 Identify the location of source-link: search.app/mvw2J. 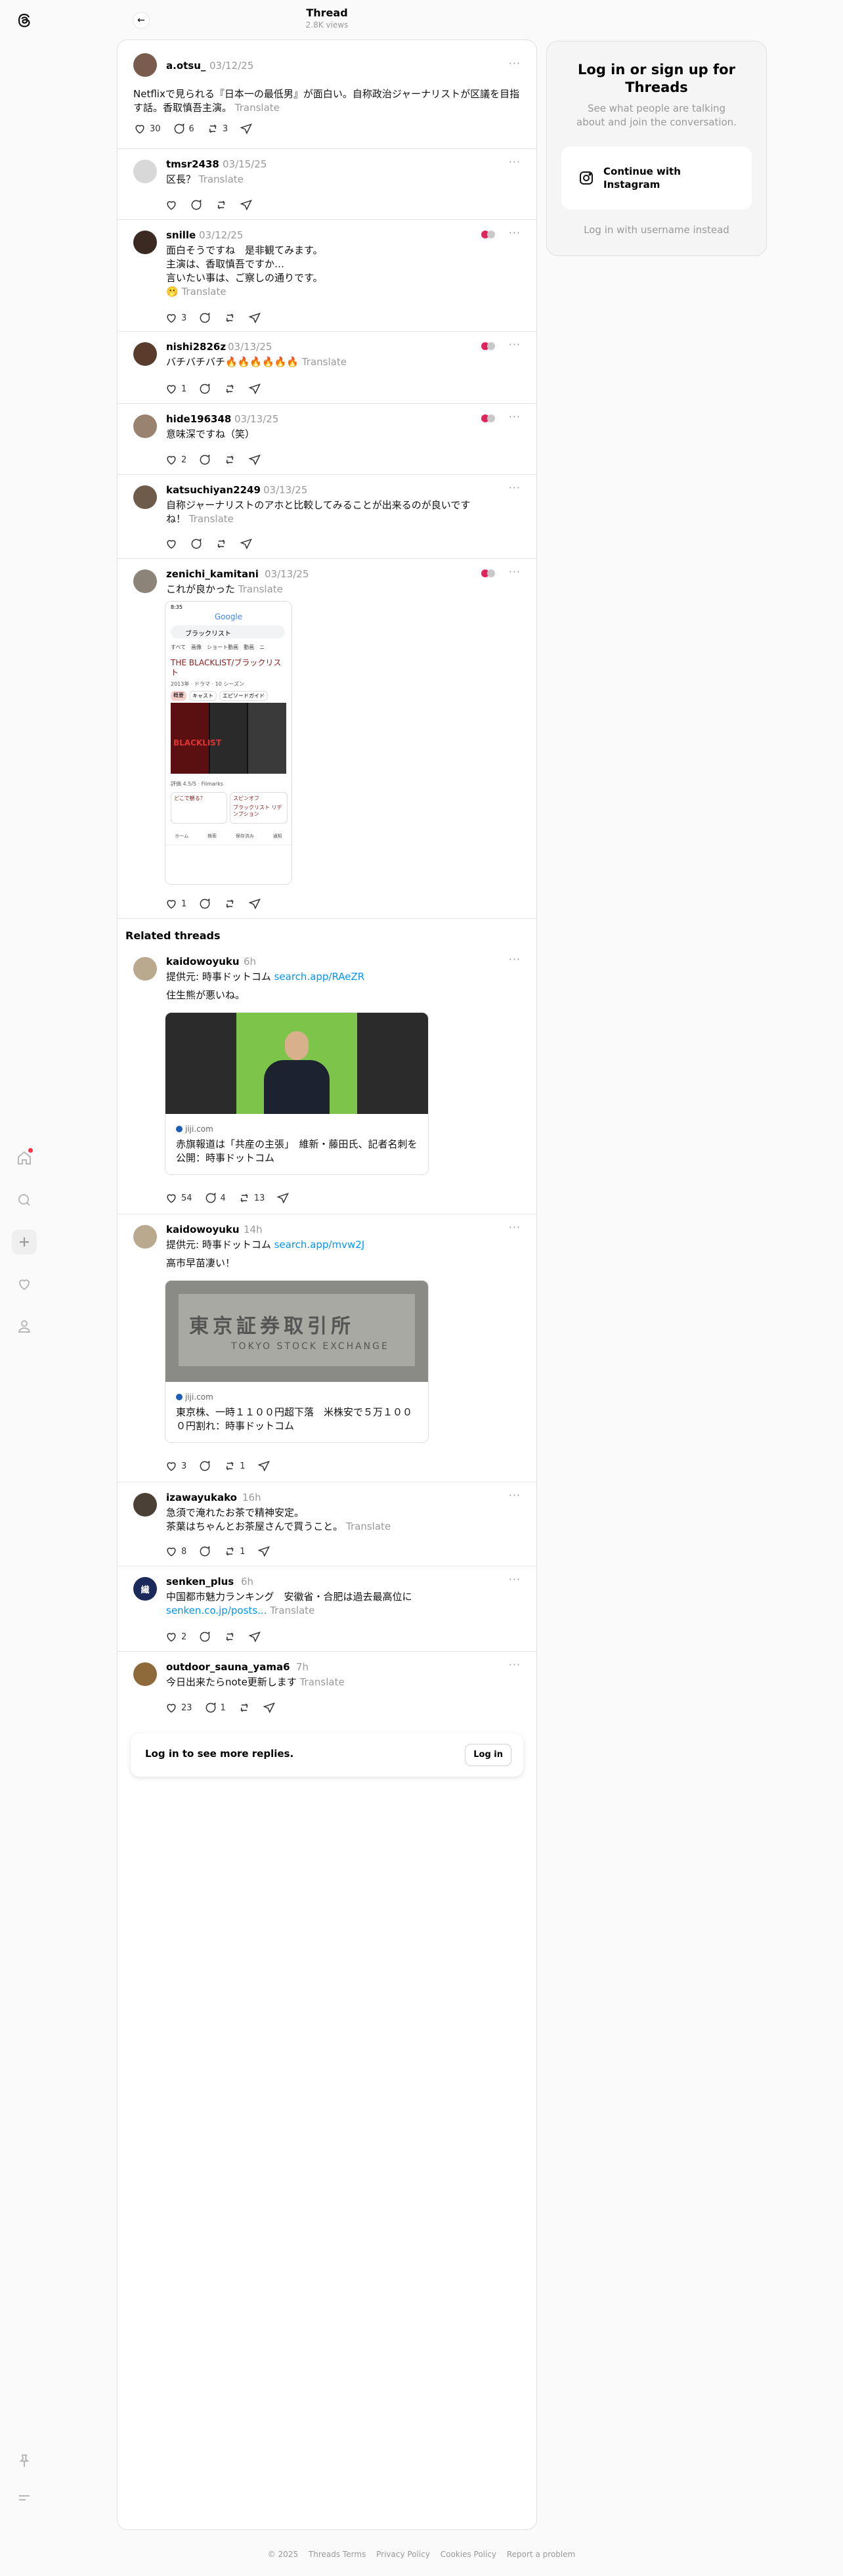
(319, 1245).